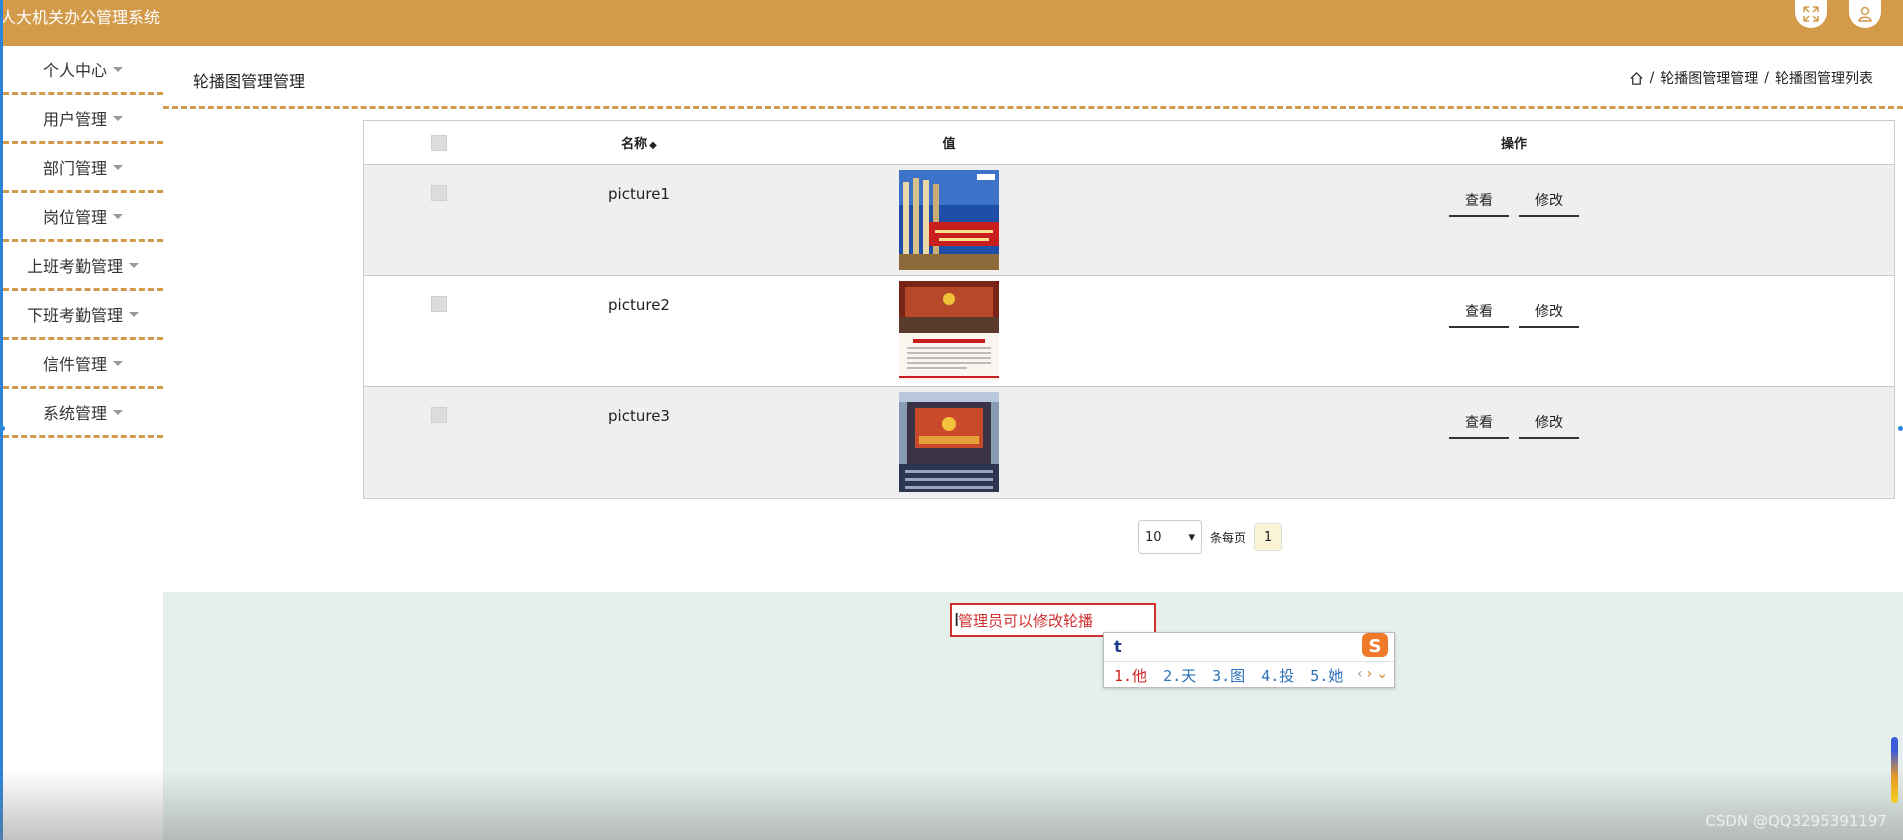 This screenshot has width=1903, height=840. I want to click on user-button, so click(1865, 14).